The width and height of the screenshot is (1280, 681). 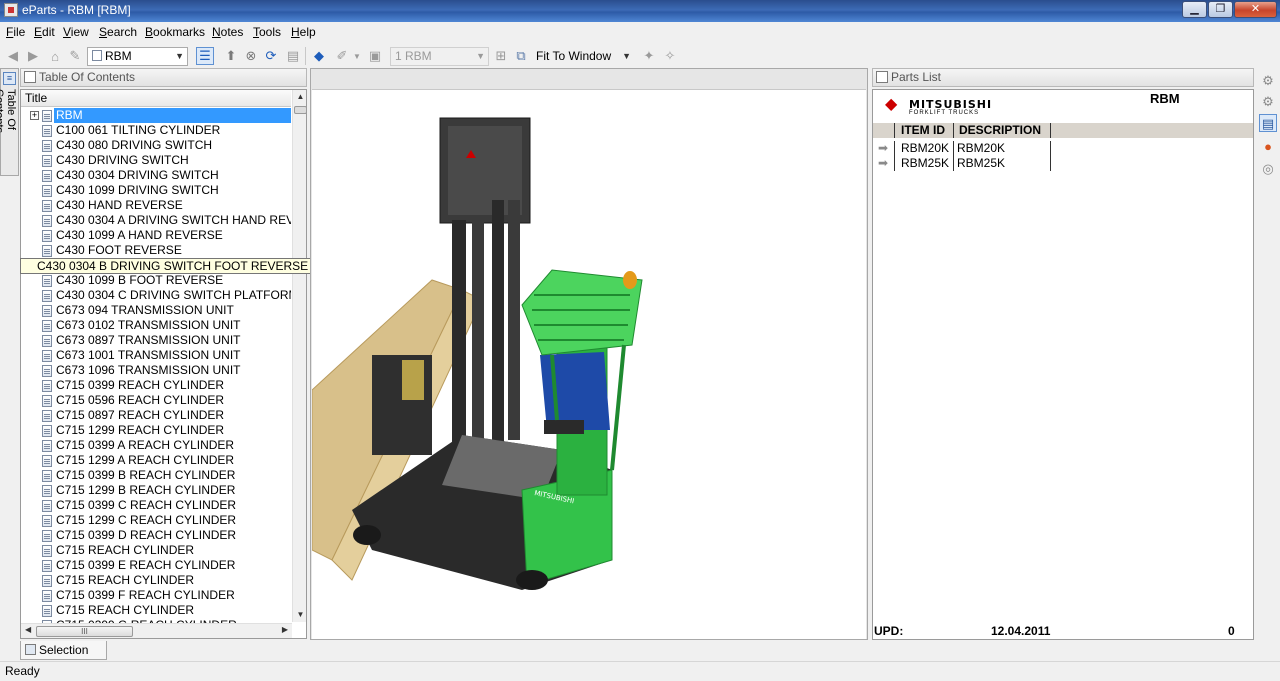 What do you see at coordinates (1063, 163) in the screenshot?
I see `parts-row: ➡ RBM25K RBM25K` at bounding box center [1063, 163].